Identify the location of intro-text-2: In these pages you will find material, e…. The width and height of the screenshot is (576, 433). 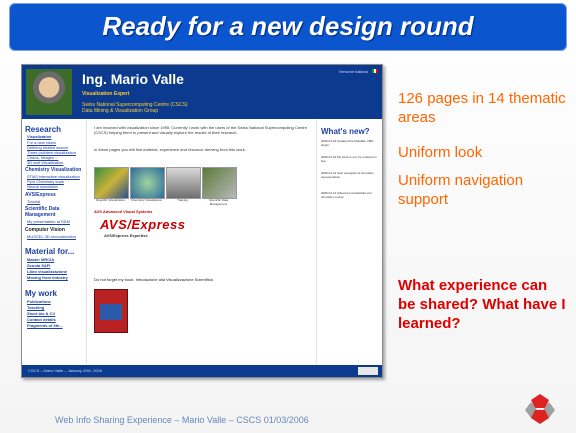
(170, 149).